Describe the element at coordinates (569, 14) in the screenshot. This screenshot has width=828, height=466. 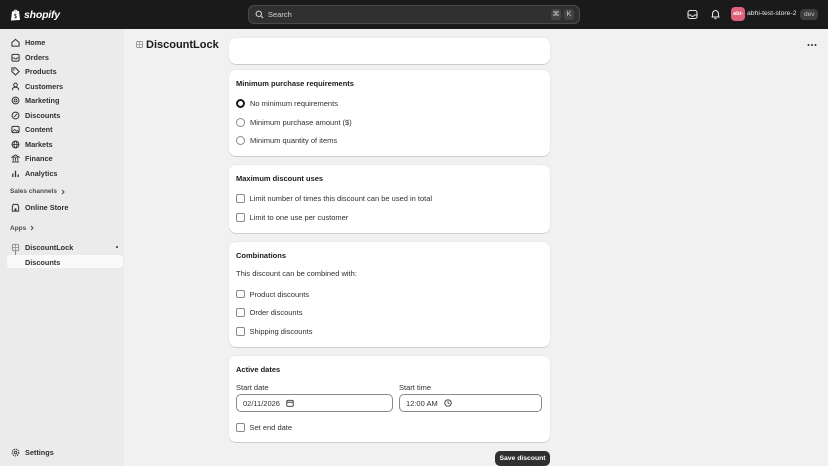
I see `shortcut-key-k: K` at that location.